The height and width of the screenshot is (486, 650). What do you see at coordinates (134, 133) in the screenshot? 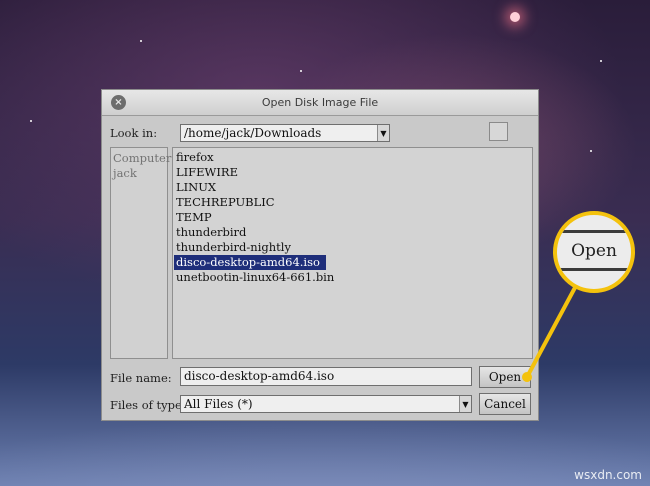
I see `look-in-label: Look in:` at bounding box center [134, 133].